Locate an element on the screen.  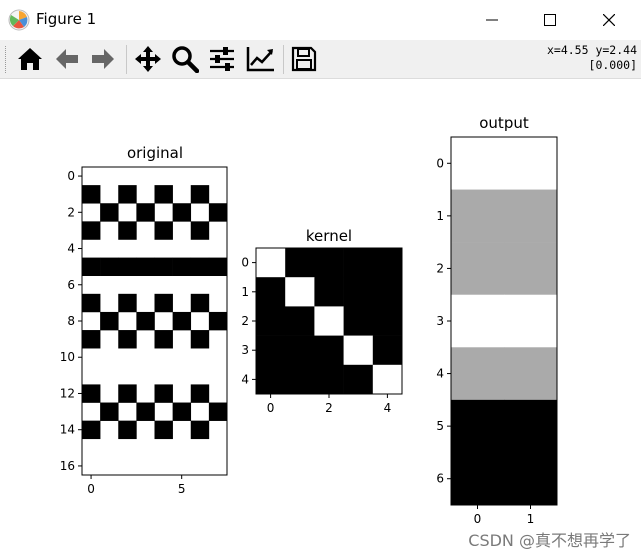
original-title: original is located at coordinates (155, 153).